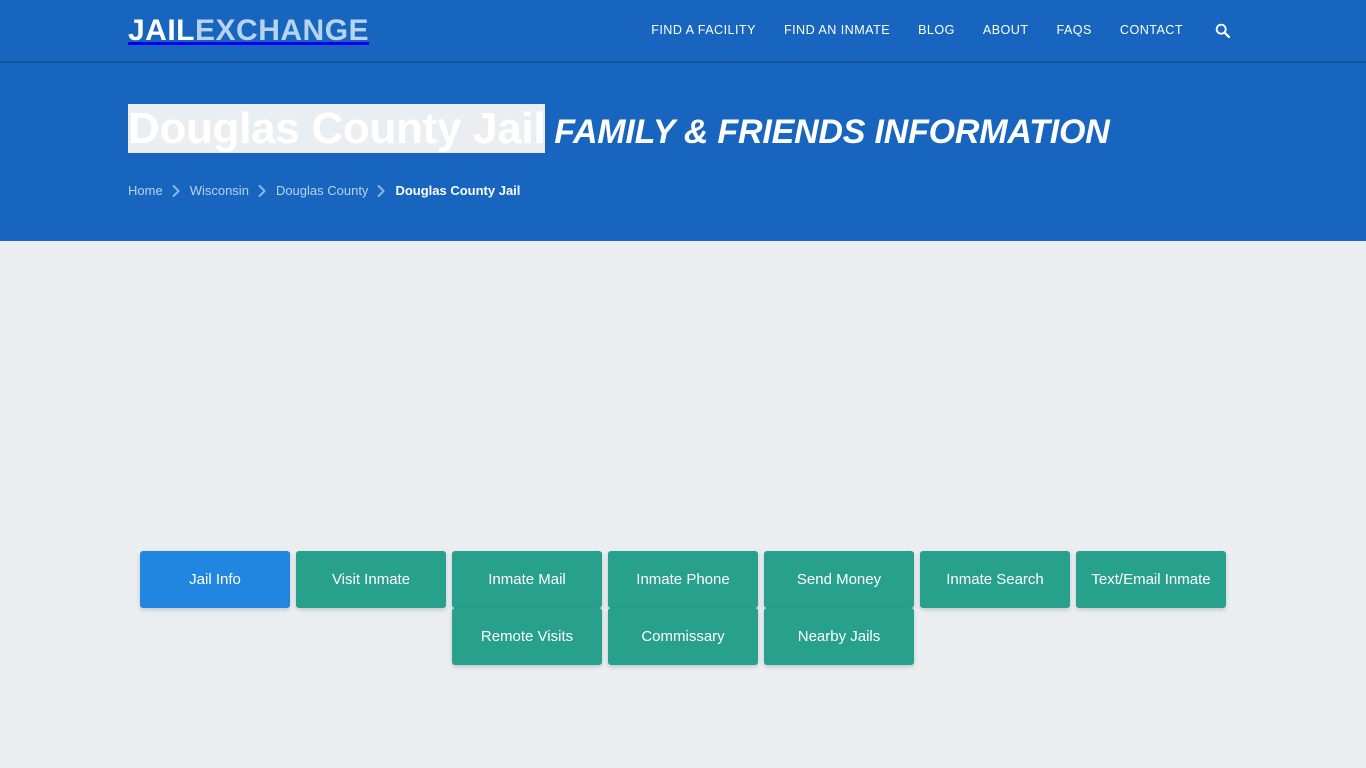 The image size is (1366, 768). Describe the element at coordinates (839, 579) in the screenshot. I see `tab-send-money: Send Money` at that location.